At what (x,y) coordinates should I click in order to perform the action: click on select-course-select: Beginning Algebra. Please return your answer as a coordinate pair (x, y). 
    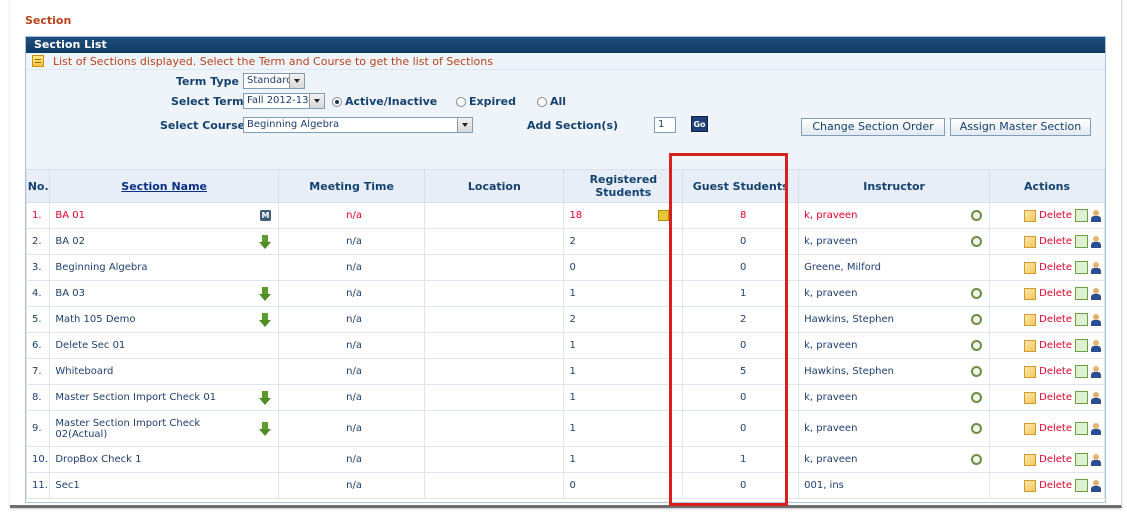
    Looking at the image, I should click on (358, 125).